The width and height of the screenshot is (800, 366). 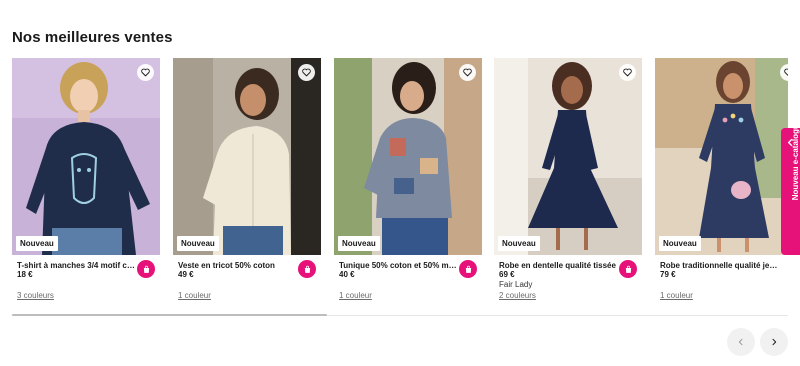 What do you see at coordinates (76, 266) in the screenshot?
I see `product-name: T-shirt à manches 3/4 motif chat` at bounding box center [76, 266].